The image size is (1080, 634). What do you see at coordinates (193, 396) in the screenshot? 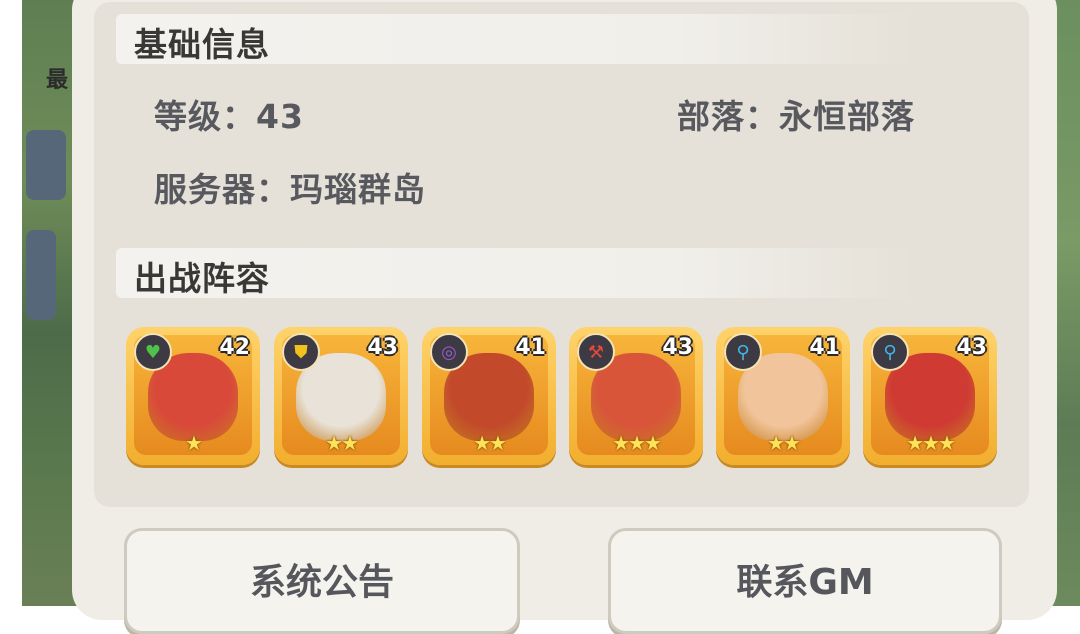
I see `hero-card: ♥ 42 ★` at bounding box center [193, 396].